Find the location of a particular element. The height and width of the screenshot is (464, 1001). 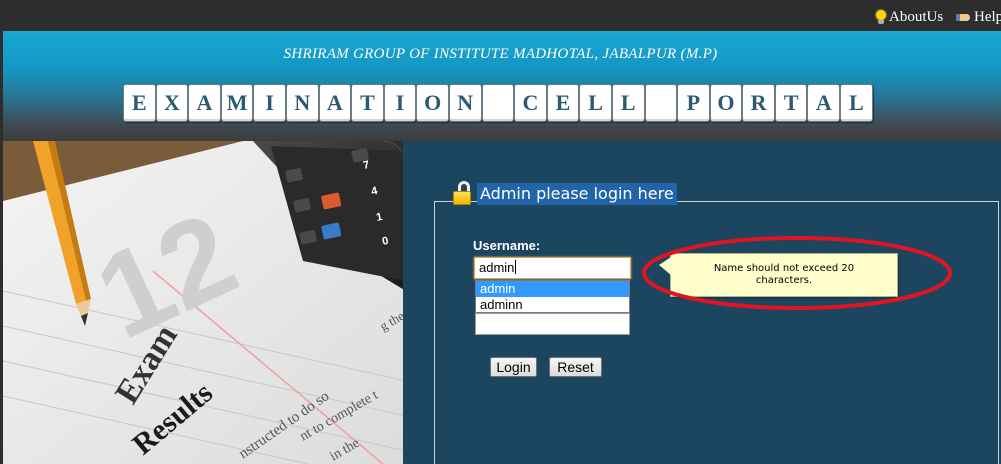

validation-line-2: characters. is located at coordinates (784, 280).